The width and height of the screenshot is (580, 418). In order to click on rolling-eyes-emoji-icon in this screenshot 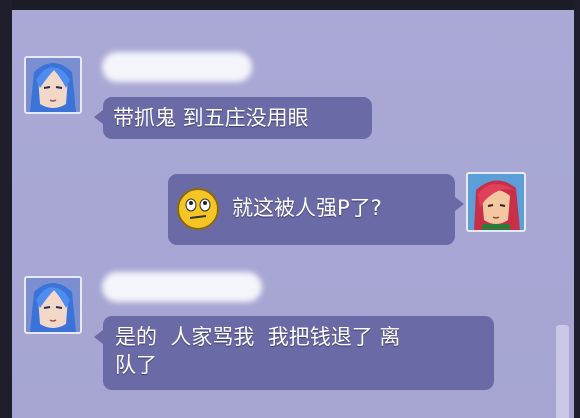, I will do `click(198, 212)`.